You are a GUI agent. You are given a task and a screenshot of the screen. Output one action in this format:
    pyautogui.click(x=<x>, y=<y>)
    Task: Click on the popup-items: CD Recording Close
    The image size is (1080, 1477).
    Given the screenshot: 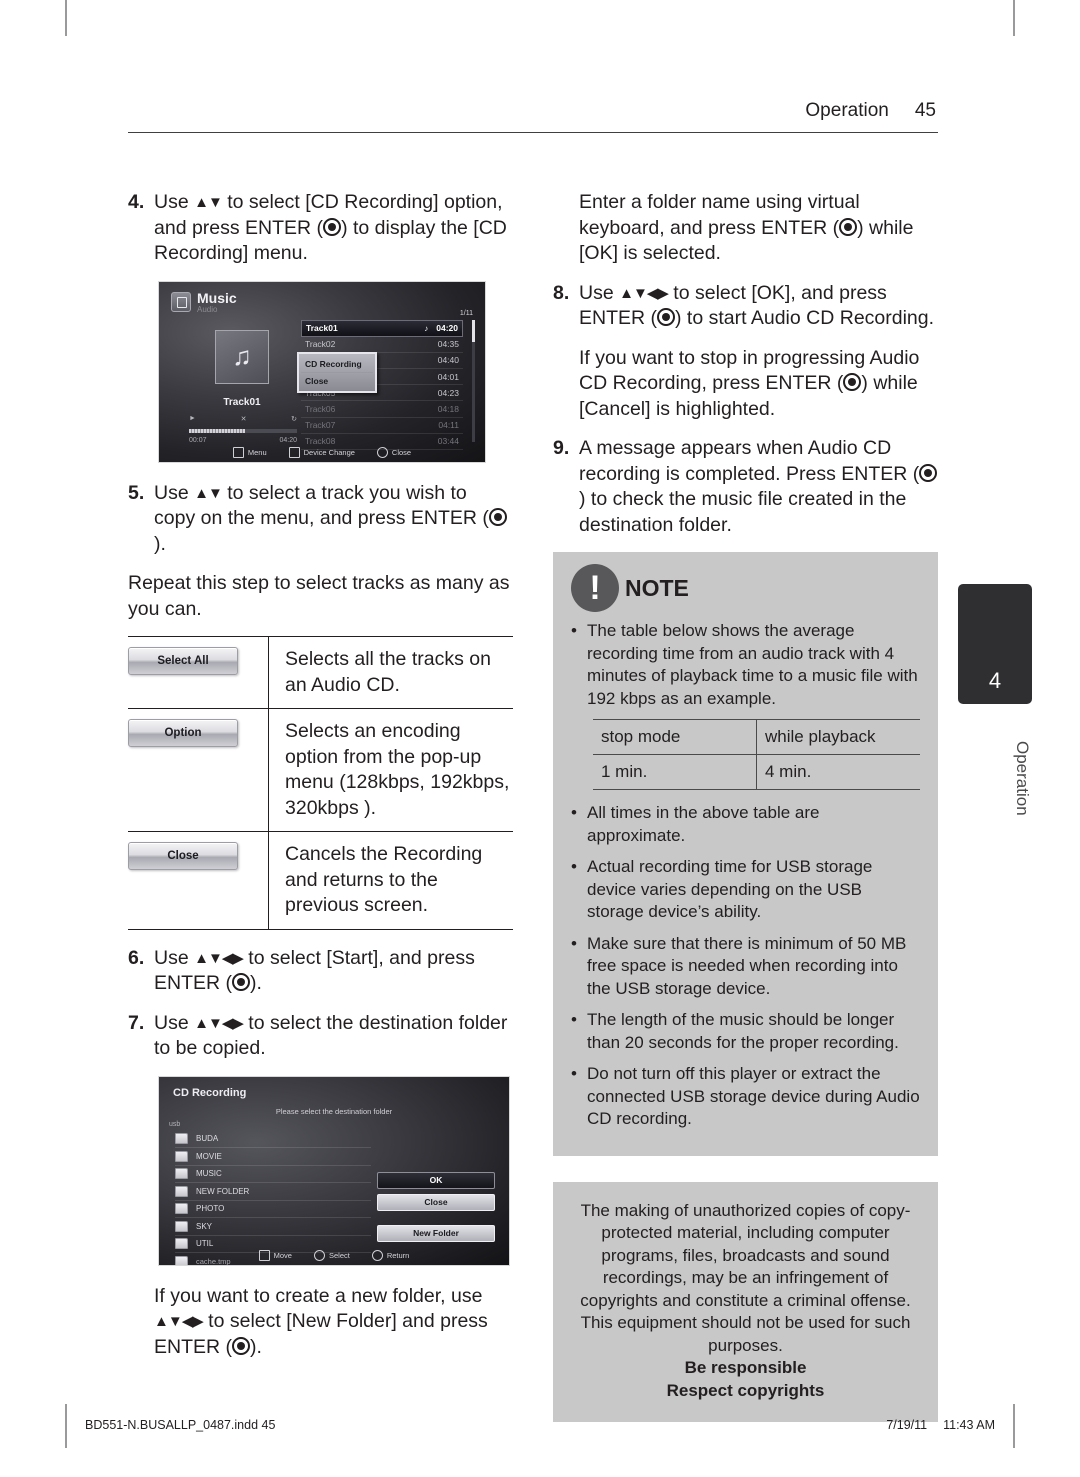 What is the action you would take?
    pyautogui.click(x=337, y=372)
    